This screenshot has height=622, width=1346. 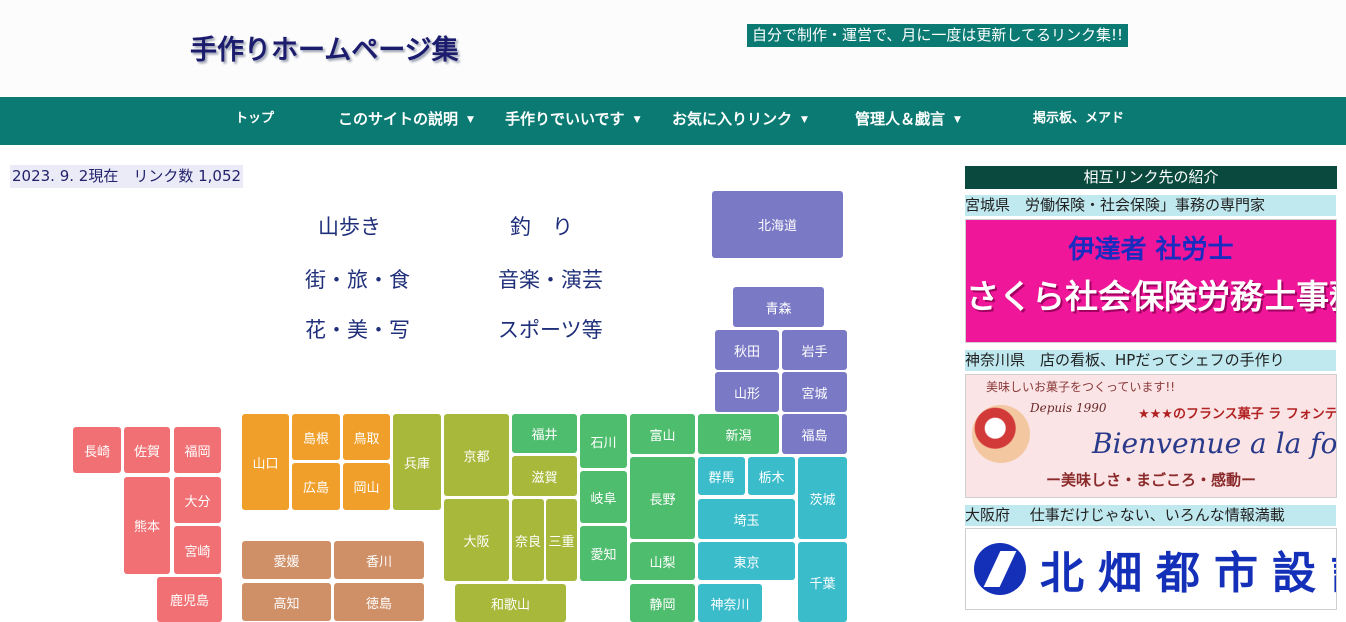 What do you see at coordinates (738, 434) in the screenshot?
I see `pref-niigata: 新潟` at bounding box center [738, 434].